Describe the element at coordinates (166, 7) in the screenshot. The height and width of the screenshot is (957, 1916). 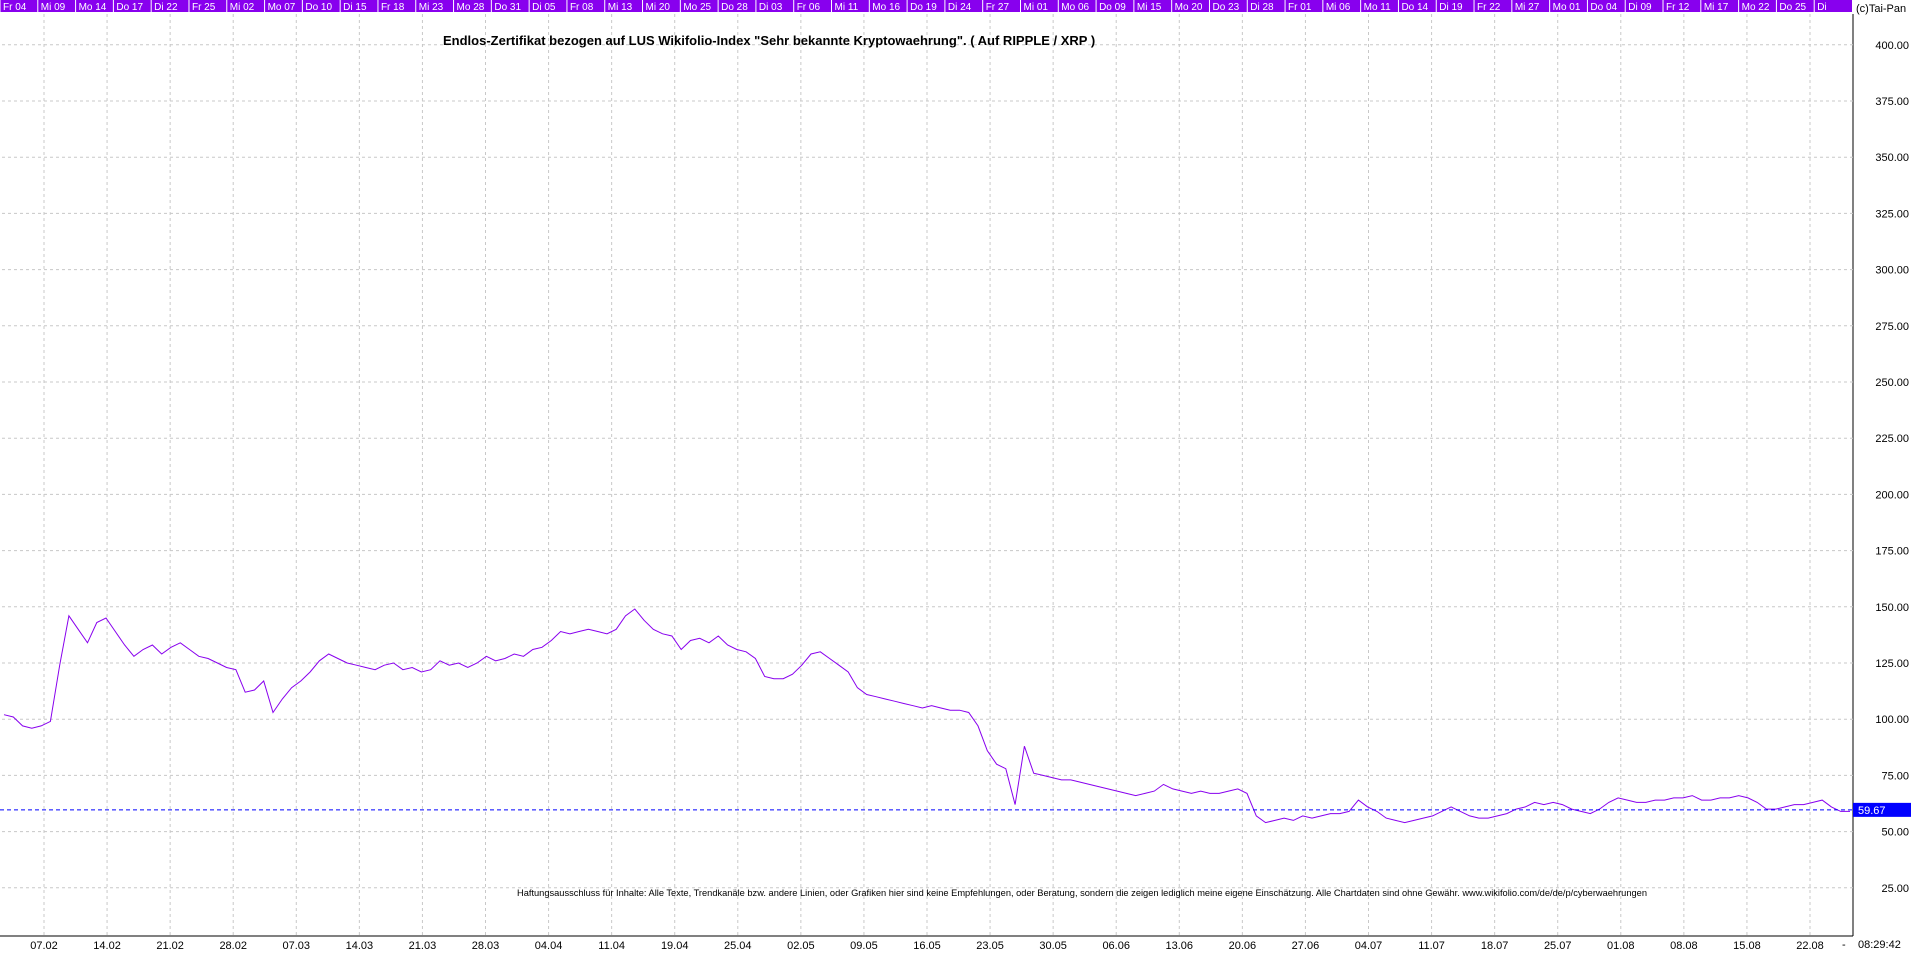
I see `header-day-label: Di 22` at that location.